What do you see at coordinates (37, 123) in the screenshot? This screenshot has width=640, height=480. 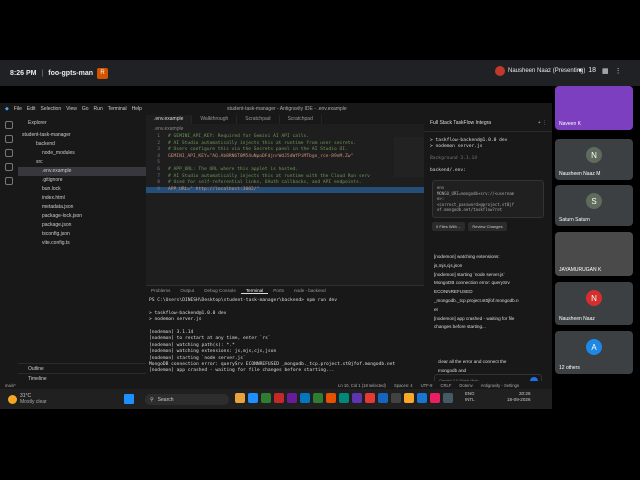 I see `explorer-header: Explorer` at bounding box center [37, 123].